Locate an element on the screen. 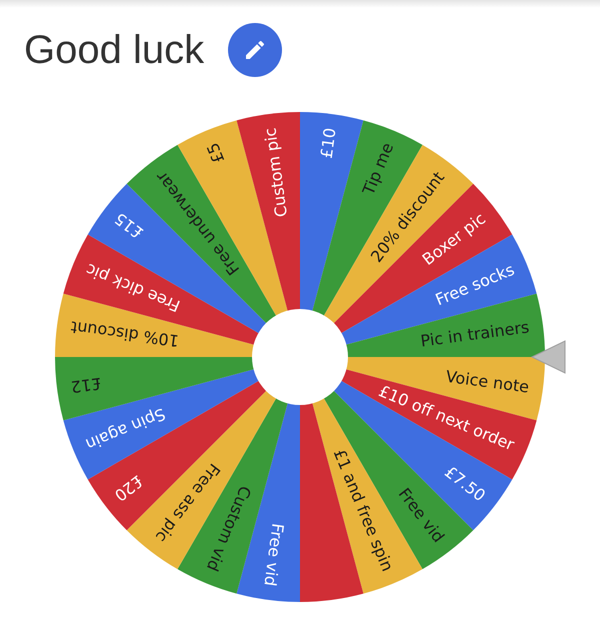 The image size is (600, 629). segment-label: £12 is located at coordinates (86, 385).